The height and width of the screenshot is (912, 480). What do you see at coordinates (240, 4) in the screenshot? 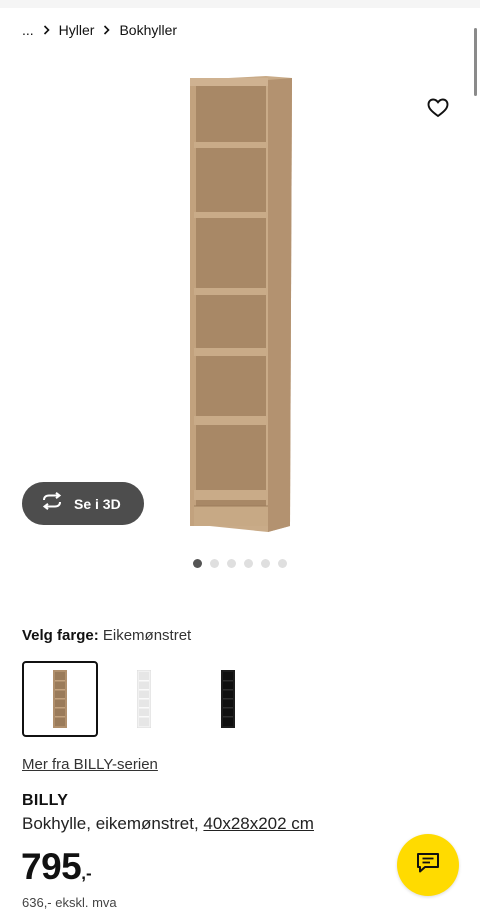
I see `top-bar` at bounding box center [240, 4].